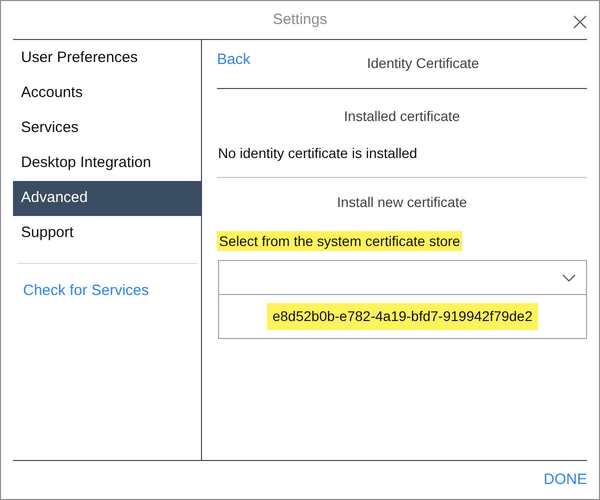 Image resolution: width=600 pixels, height=500 pixels. I want to click on sidebar-item: User Preferences, so click(107, 58).